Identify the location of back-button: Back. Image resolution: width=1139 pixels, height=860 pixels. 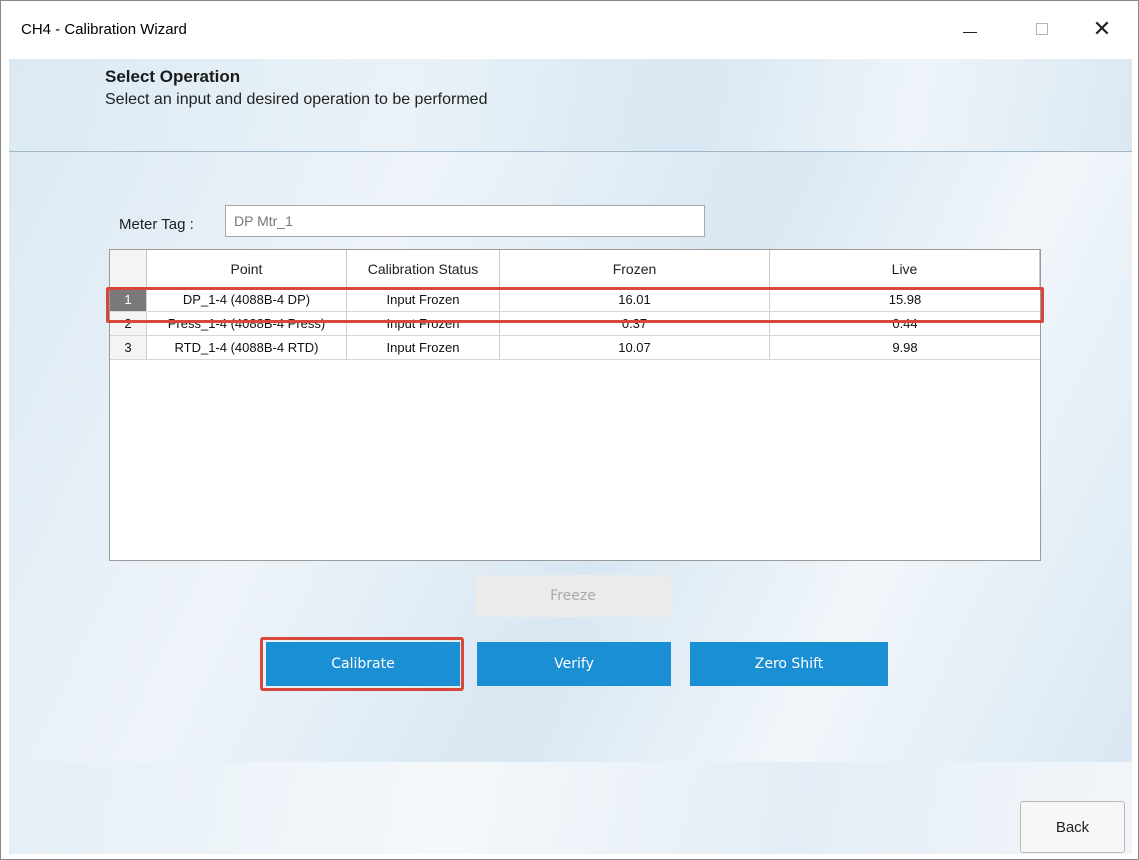
(1072, 827).